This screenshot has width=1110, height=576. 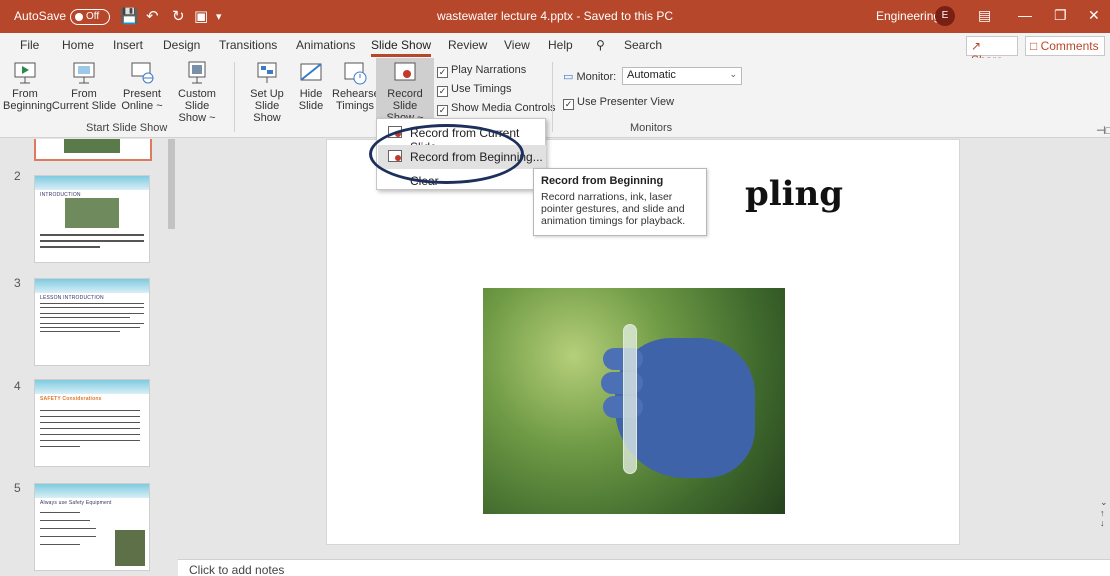 I want to click on from-current-slide-button: From Current Slide, so click(x=84, y=85).